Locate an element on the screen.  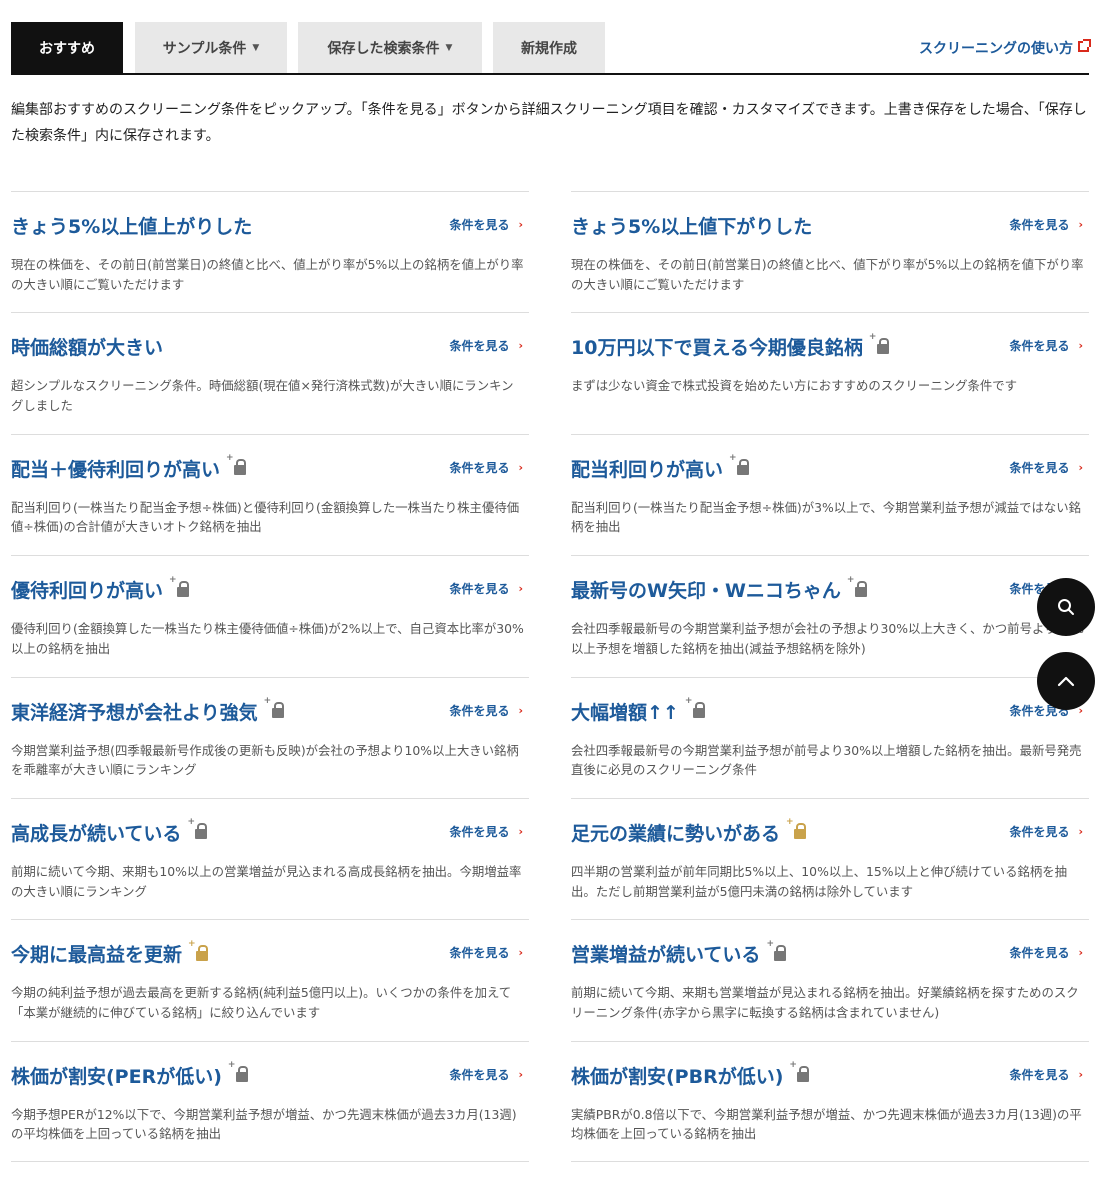
condition-title: 高成長が続いている is located at coordinates (109, 831).